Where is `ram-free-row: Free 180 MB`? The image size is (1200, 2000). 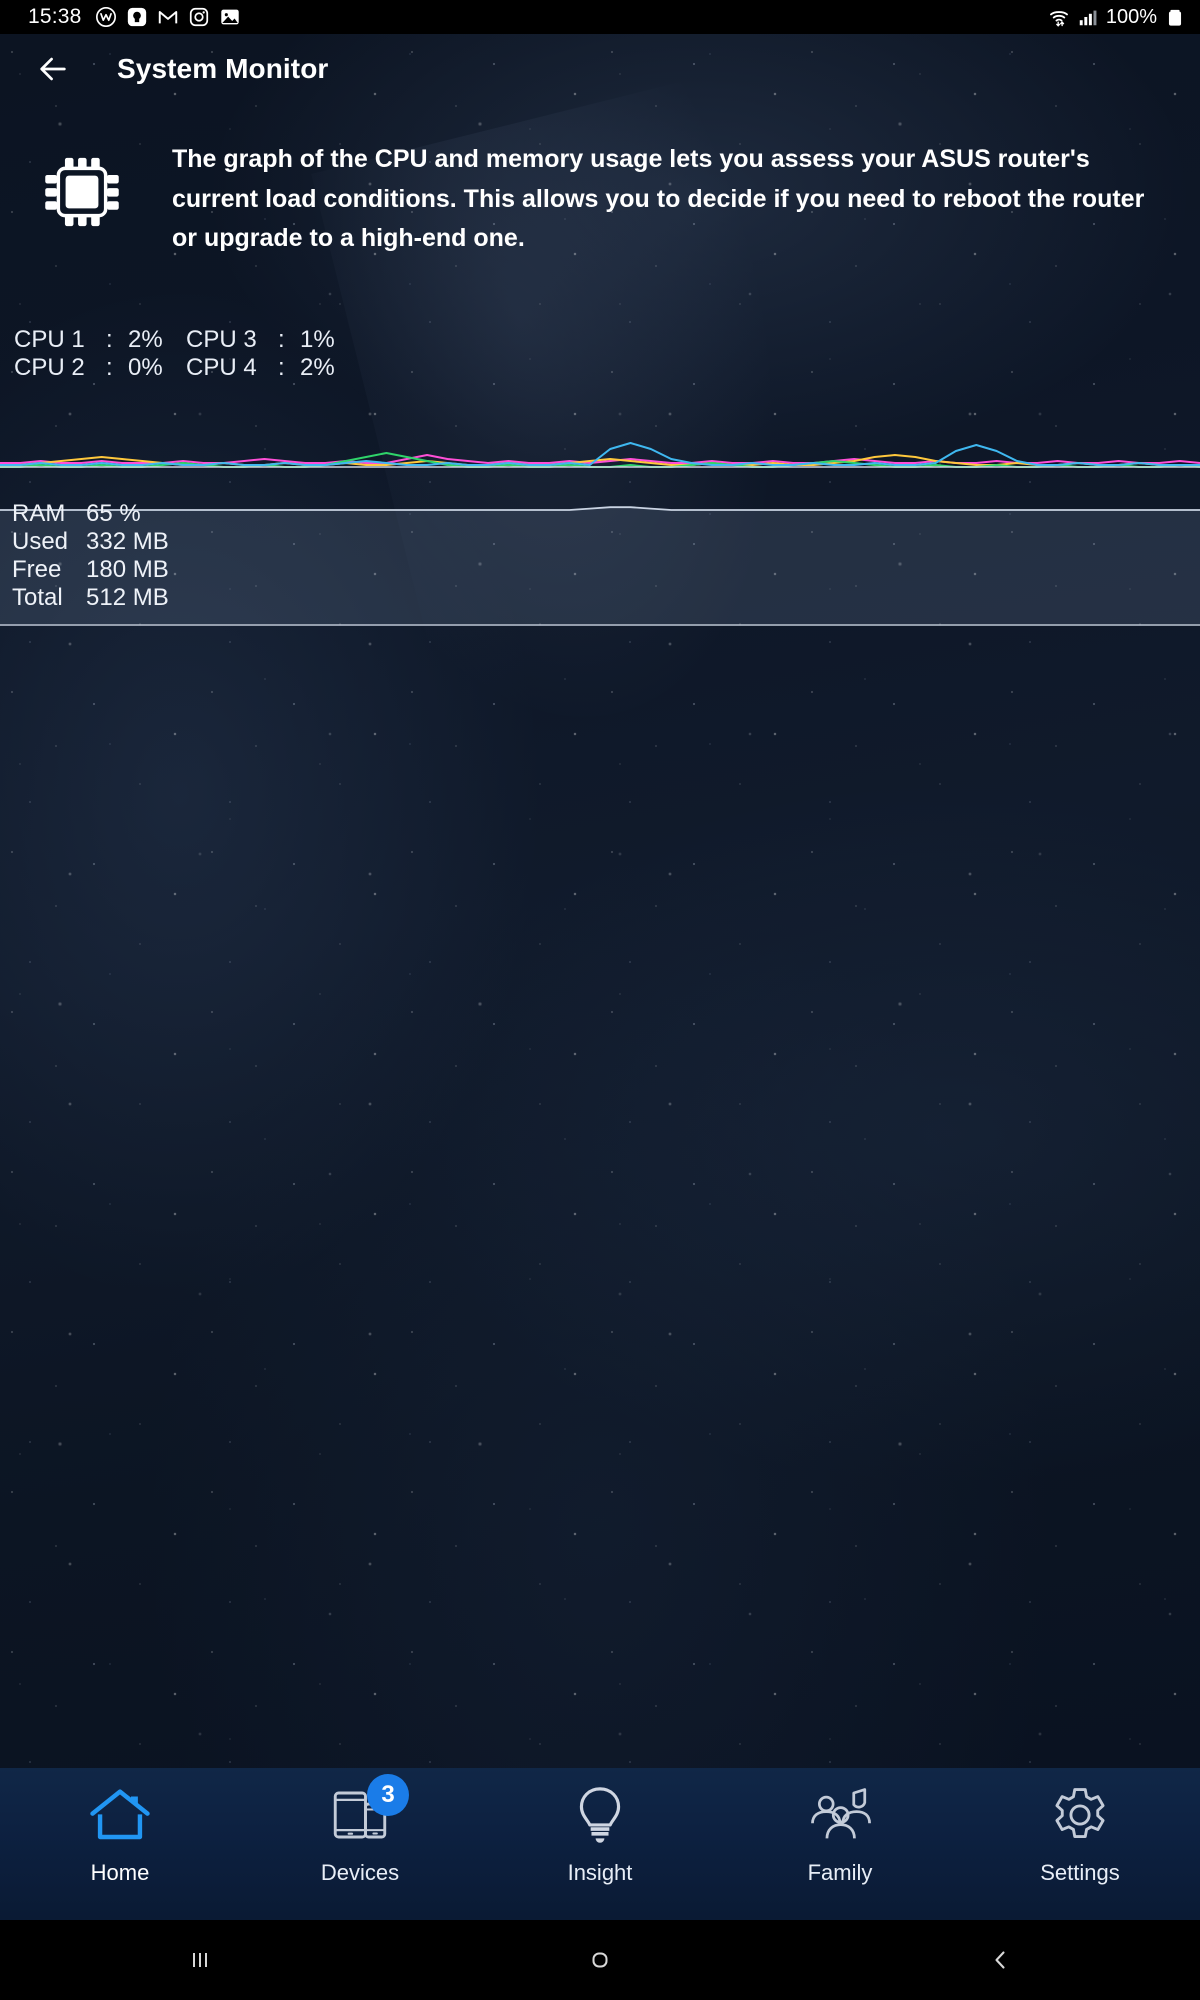 ram-free-row: Free 180 MB is located at coordinates (90, 570).